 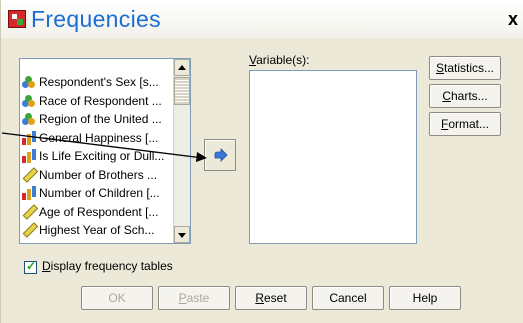 I want to click on annotation-arrow, so click(x=104, y=147).